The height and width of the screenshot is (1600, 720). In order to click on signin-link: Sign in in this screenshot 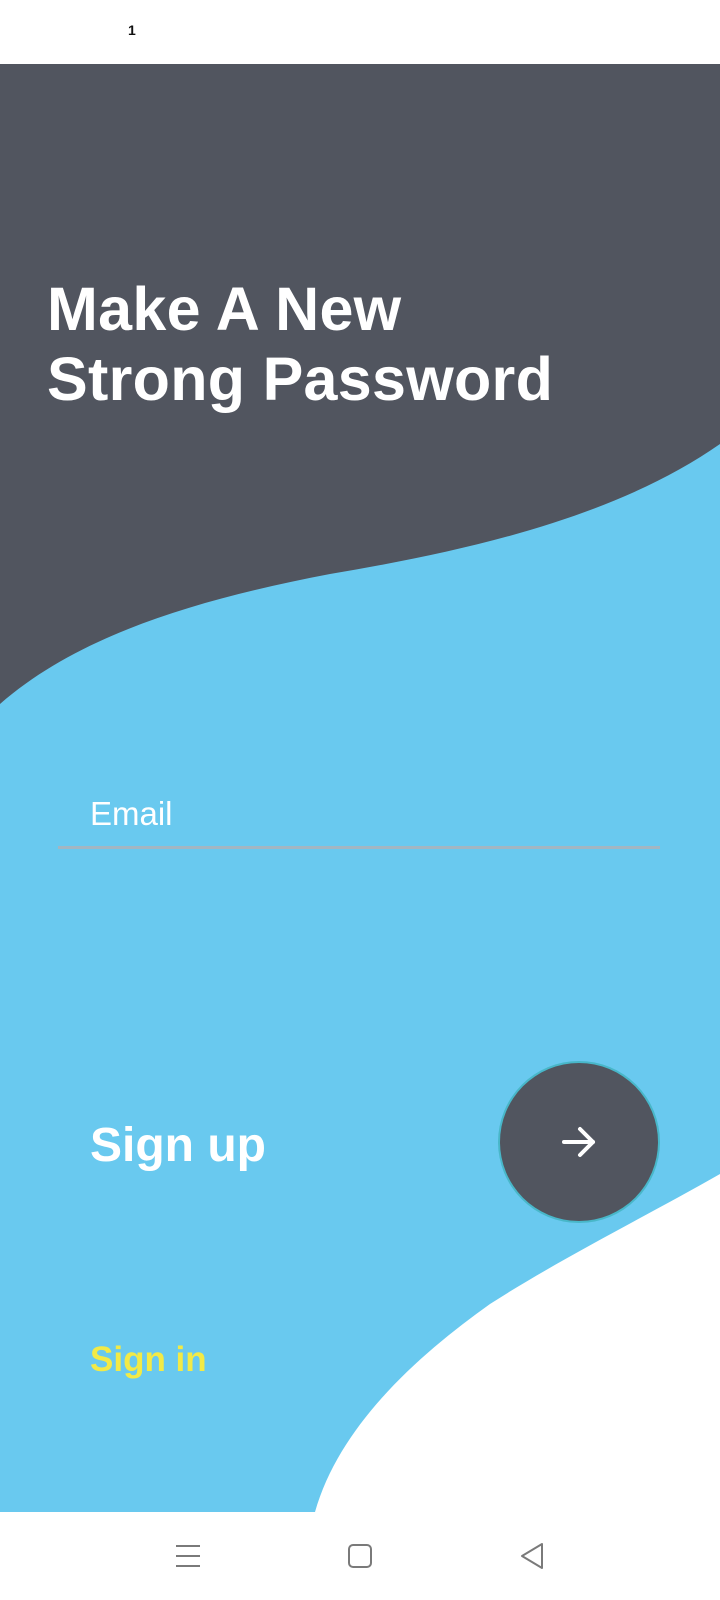, I will do `click(148, 1360)`.